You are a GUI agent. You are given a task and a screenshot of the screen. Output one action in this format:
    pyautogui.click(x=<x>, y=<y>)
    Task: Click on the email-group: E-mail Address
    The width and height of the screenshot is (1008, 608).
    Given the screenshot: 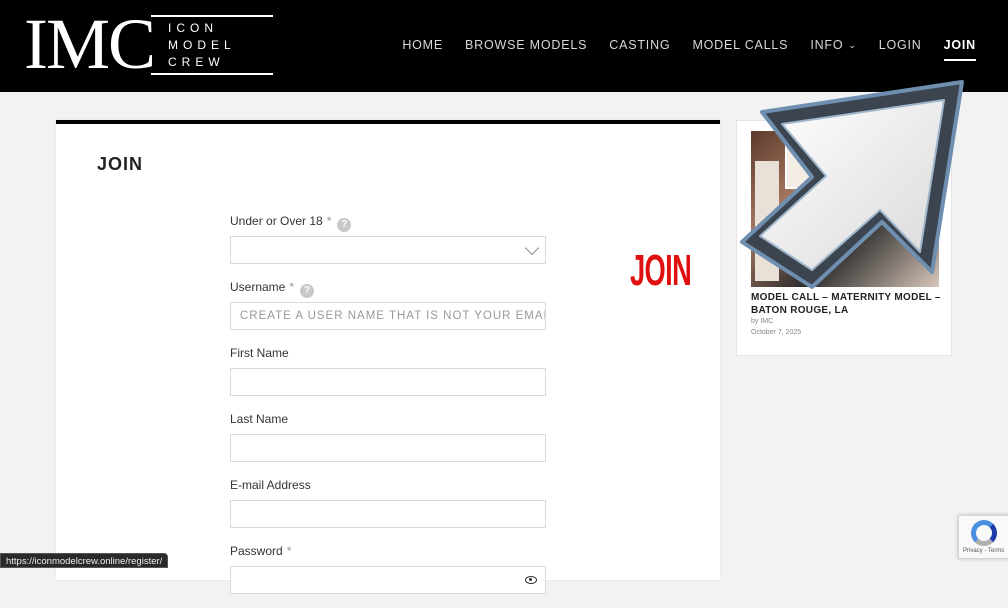 What is the action you would take?
    pyautogui.click(x=388, y=502)
    